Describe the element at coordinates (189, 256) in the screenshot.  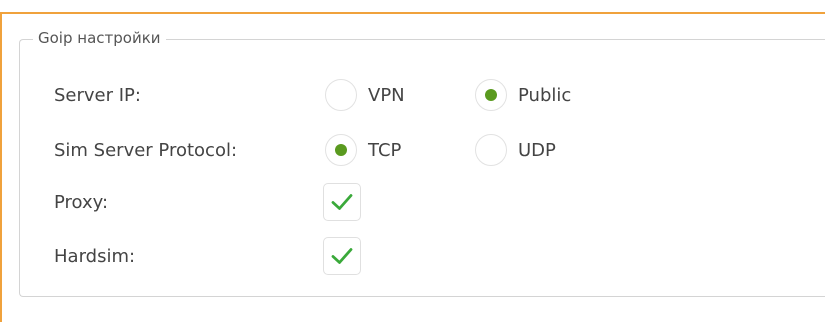
I see `hardsim-row: Hardsim:` at that location.